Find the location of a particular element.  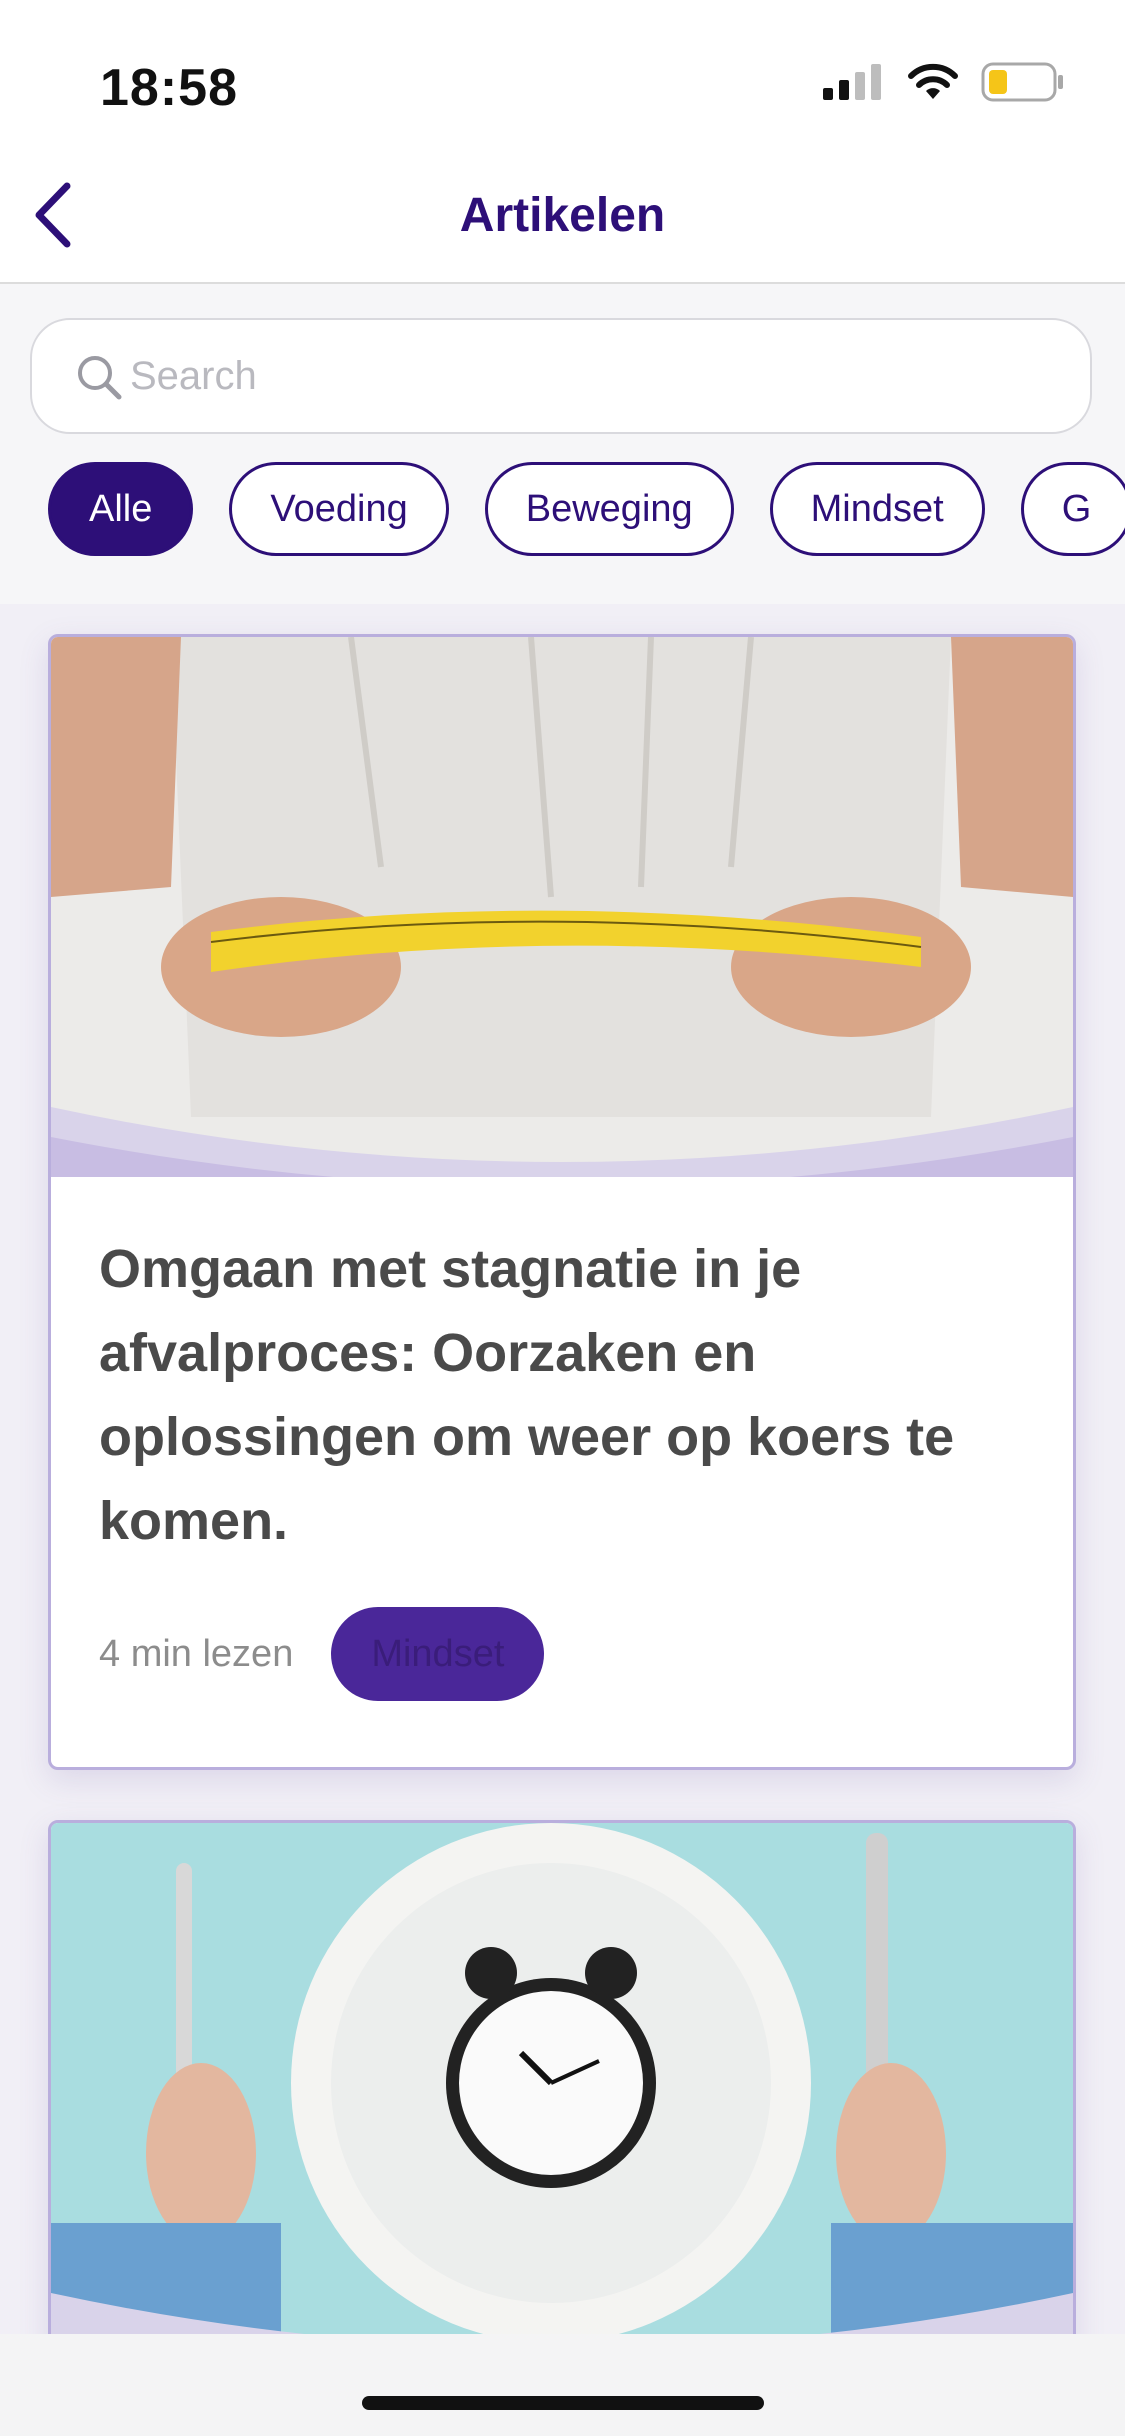

nav-bar: Artikelen is located at coordinates (562, 217).